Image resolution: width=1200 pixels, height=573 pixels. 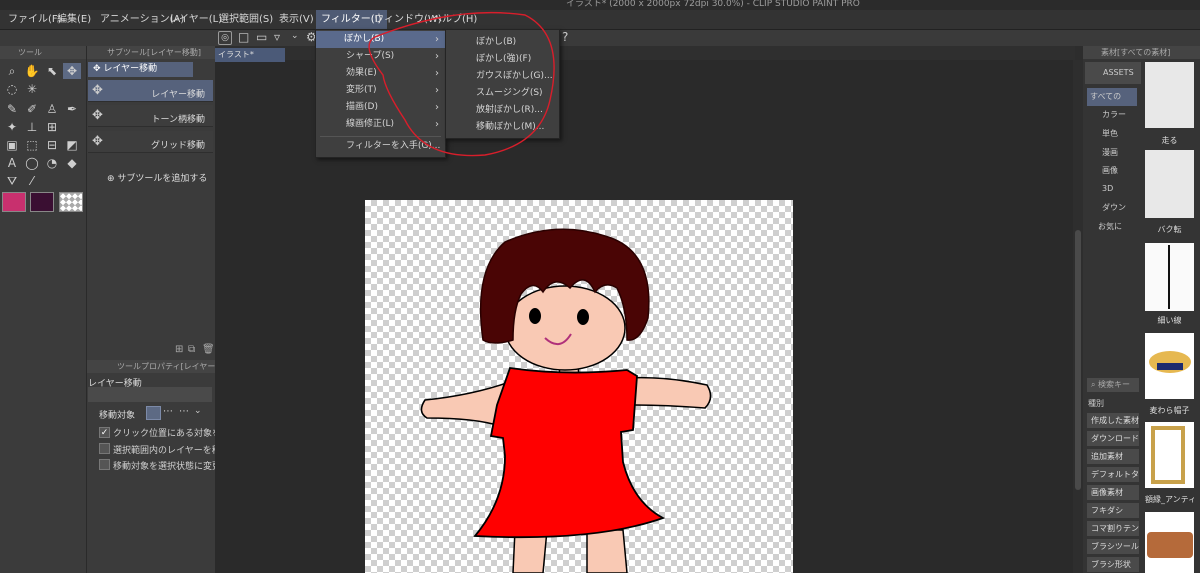 I want to click on move-target-grid-button: ⋯, so click(x=186, y=413).